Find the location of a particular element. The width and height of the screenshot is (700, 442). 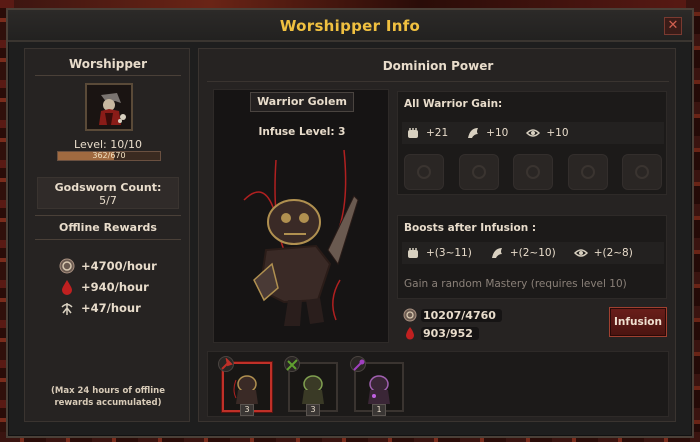

gain-agility: +10 is located at coordinates (487, 133).